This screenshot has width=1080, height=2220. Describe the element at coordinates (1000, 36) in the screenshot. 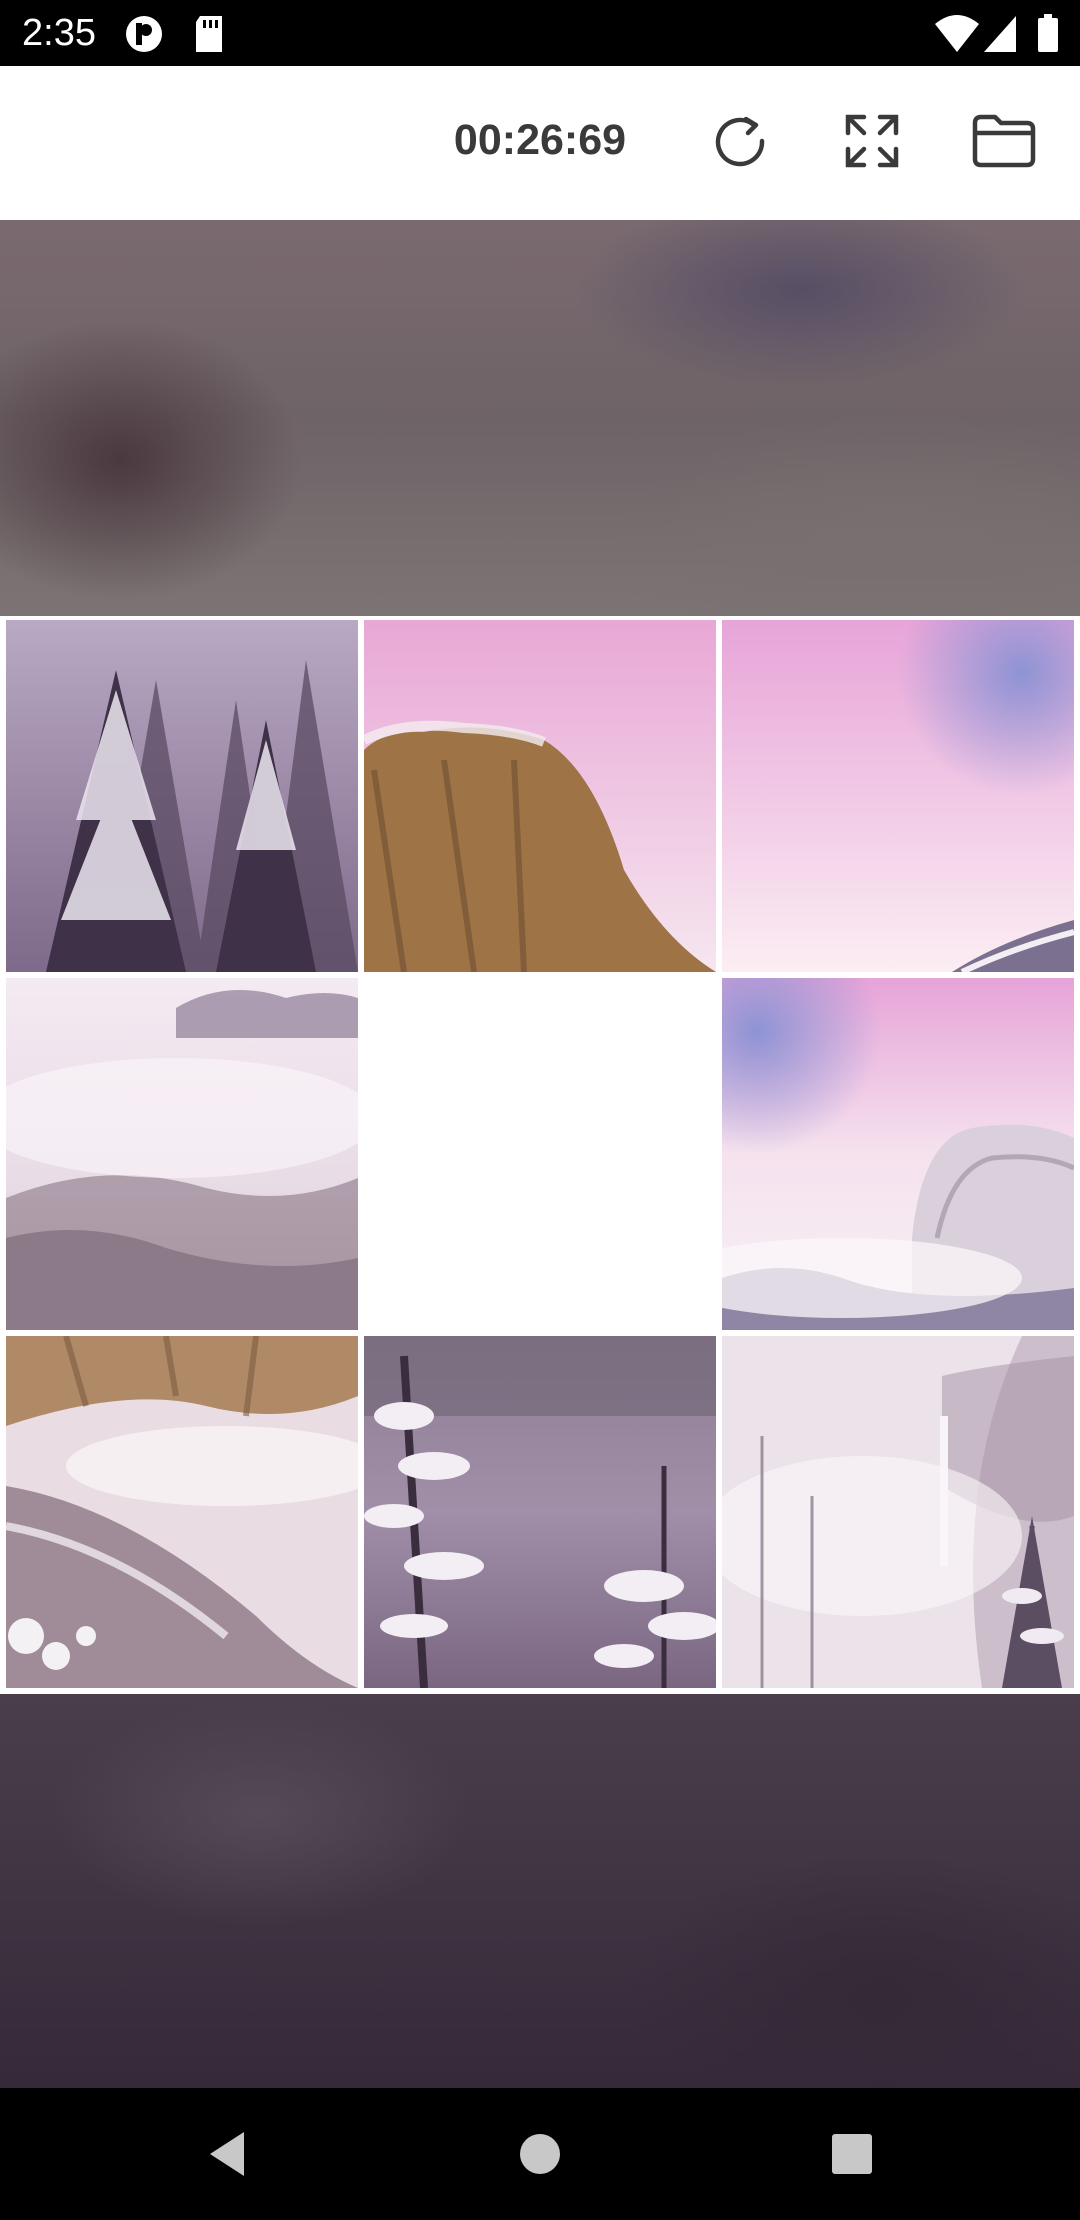

I see `signal-icon` at that location.